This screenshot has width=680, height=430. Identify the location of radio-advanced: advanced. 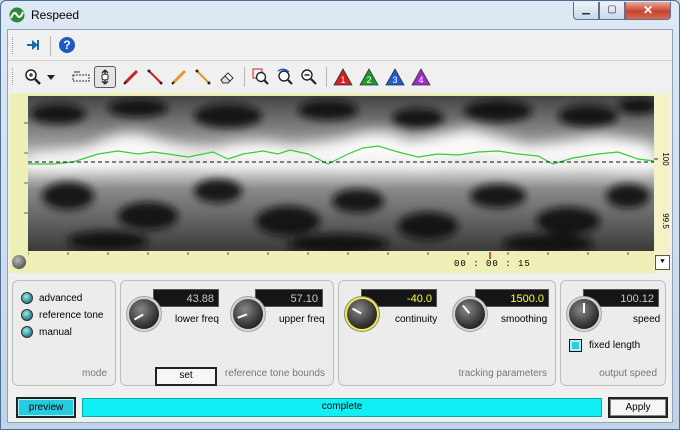
(51, 298).